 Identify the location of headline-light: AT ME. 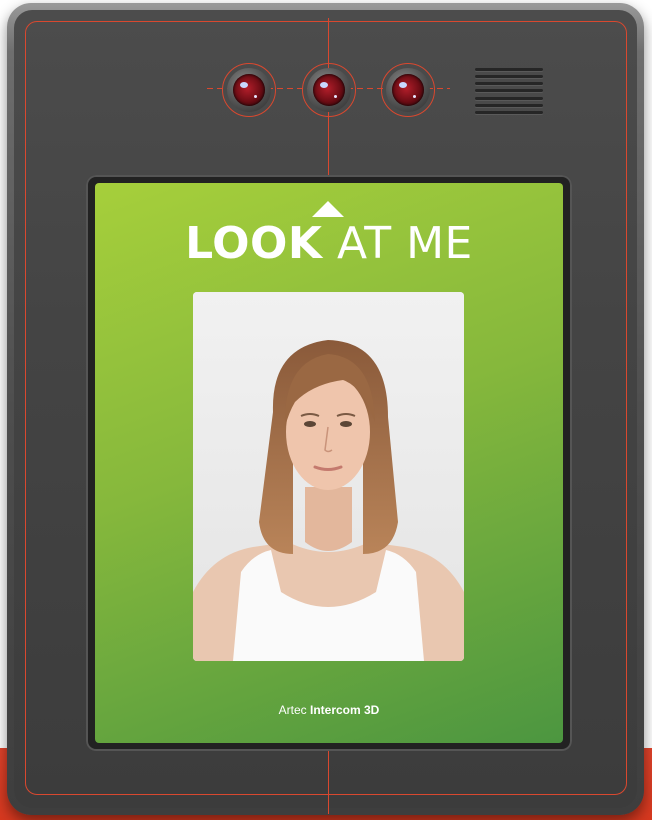
(405, 243).